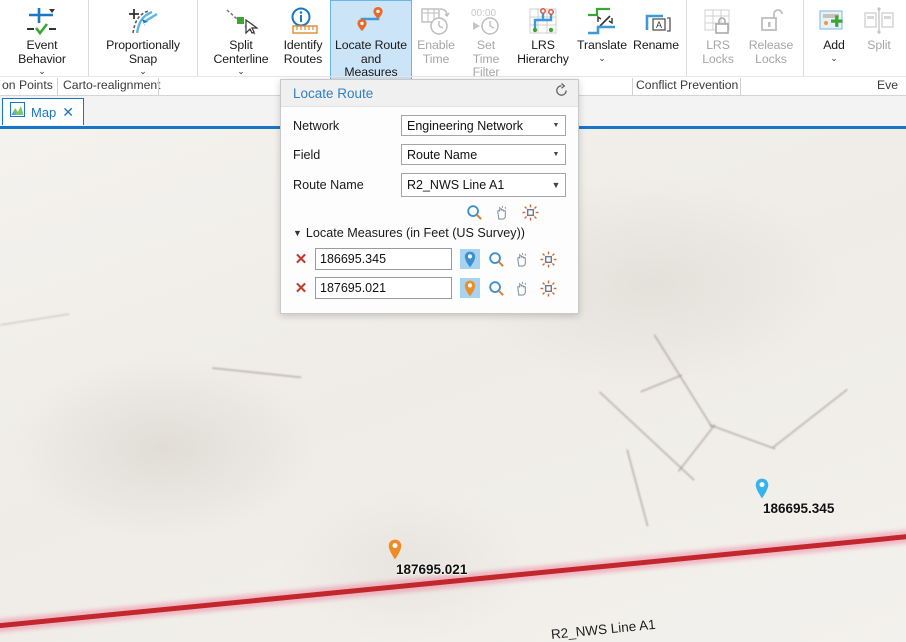 This screenshot has height=642, width=906. Describe the element at coordinates (456, 185) in the screenshot. I see `route-name-value: R2_NWS Line A1` at that location.